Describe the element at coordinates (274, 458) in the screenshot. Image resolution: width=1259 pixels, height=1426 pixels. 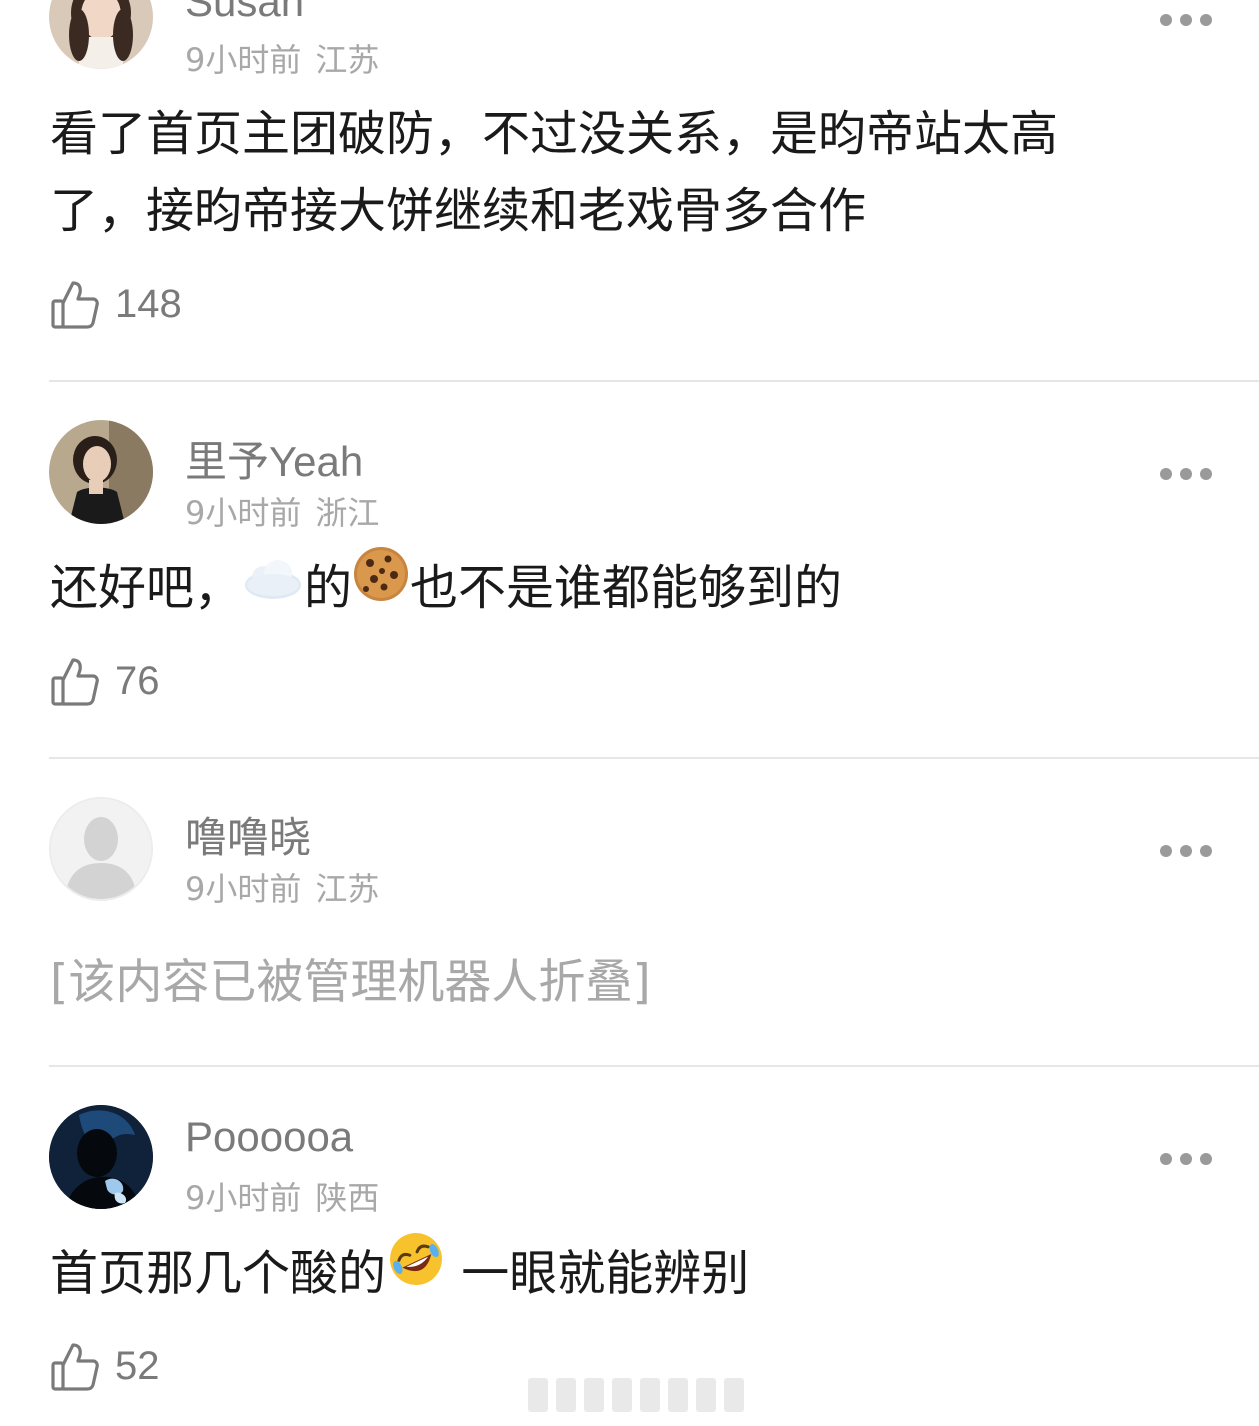
I see `username: 里予Yeah` at that location.